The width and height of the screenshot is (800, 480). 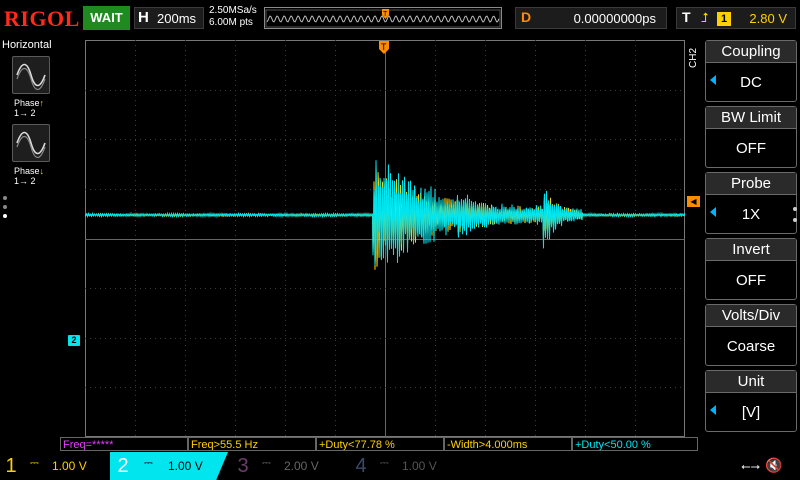 What do you see at coordinates (5, 216) in the screenshot?
I see `page-dot-active` at bounding box center [5, 216].